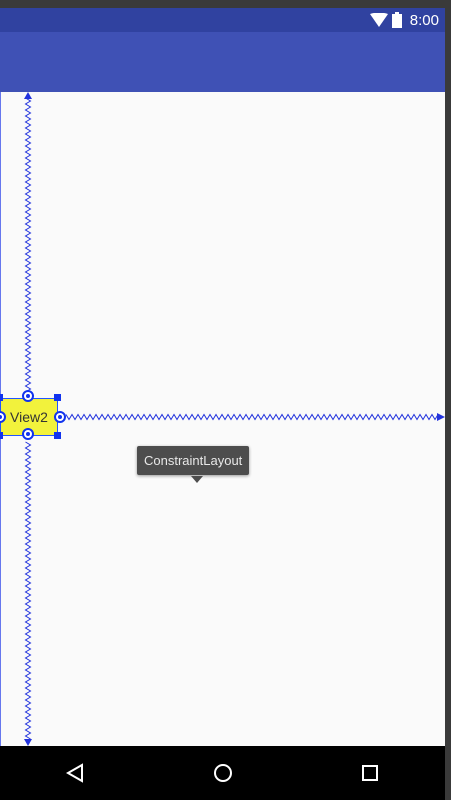 Image resolution: width=451 pixels, height=800 pixels. Describe the element at coordinates (222, 20) in the screenshot. I see `status-bar: 8:00` at that location.